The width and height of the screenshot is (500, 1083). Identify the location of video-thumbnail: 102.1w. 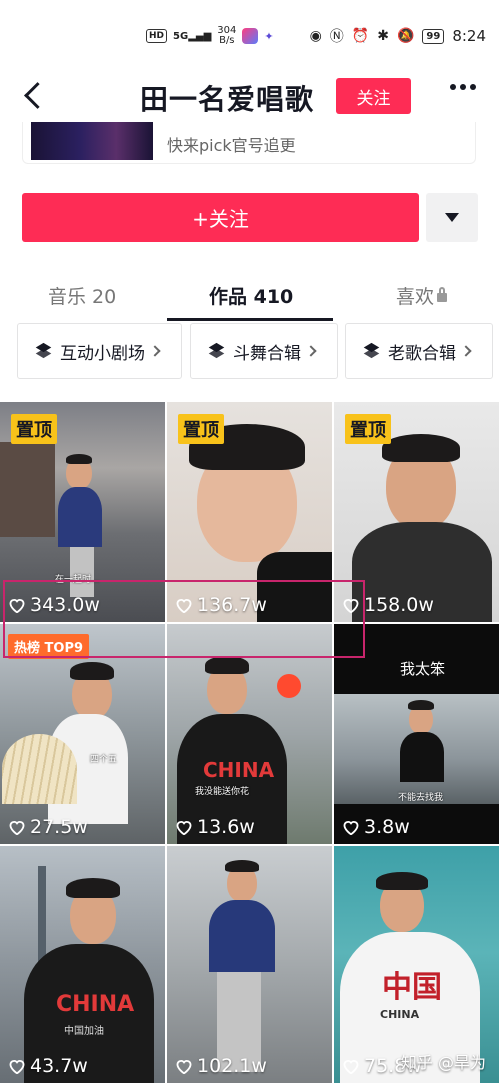
(249, 964).